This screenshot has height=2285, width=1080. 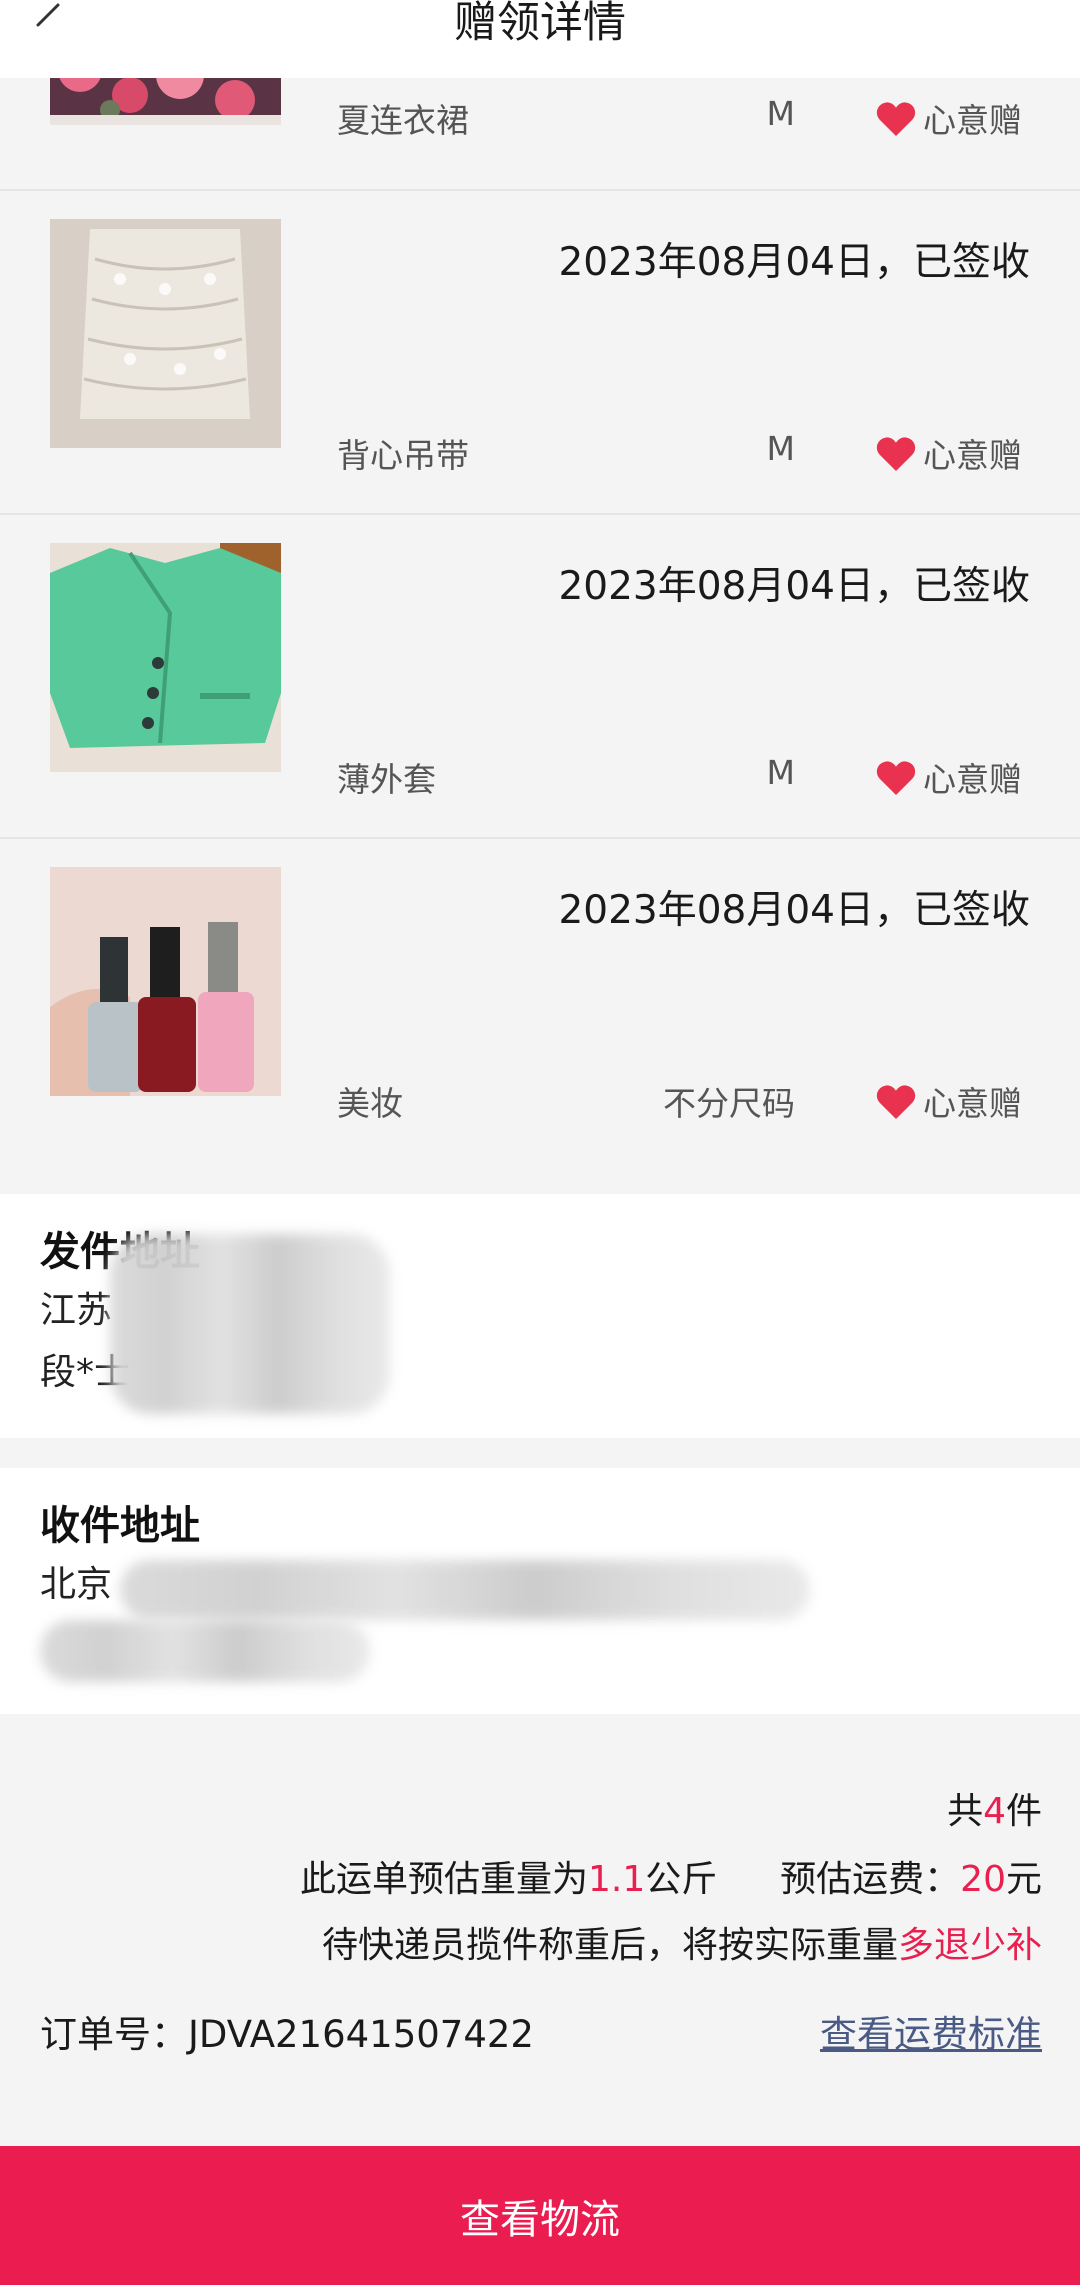 What do you see at coordinates (670, 1879) in the screenshot?
I see `weight-fee-row: 此运单预估重量为1.1公斤 预估运费：20元` at bounding box center [670, 1879].